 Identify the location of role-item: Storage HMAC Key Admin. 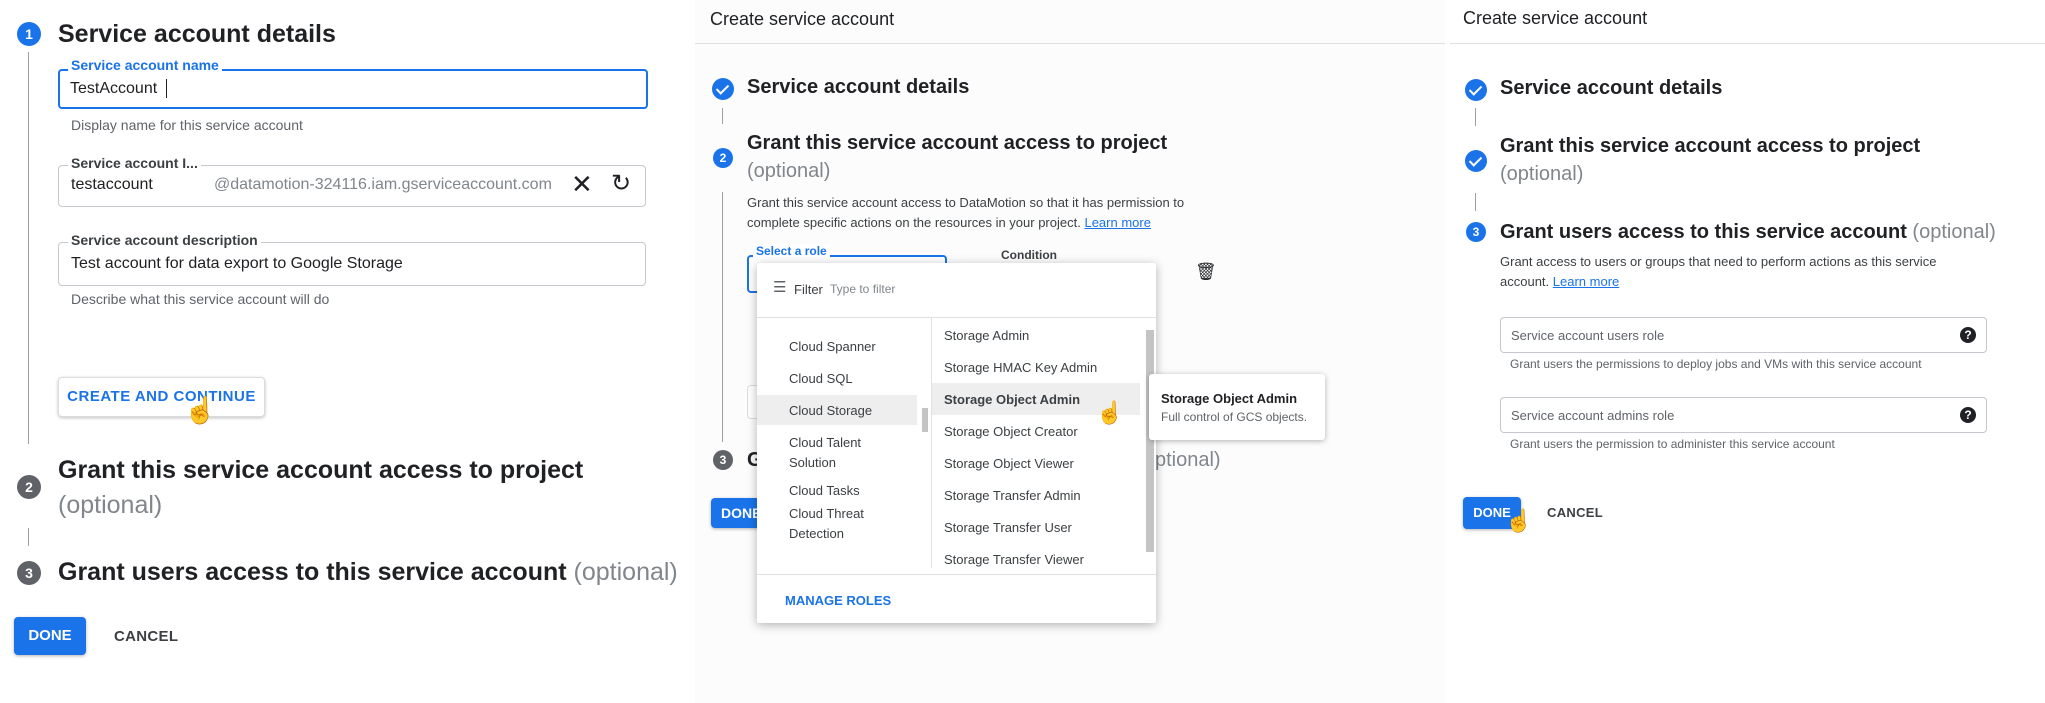
(1020, 367).